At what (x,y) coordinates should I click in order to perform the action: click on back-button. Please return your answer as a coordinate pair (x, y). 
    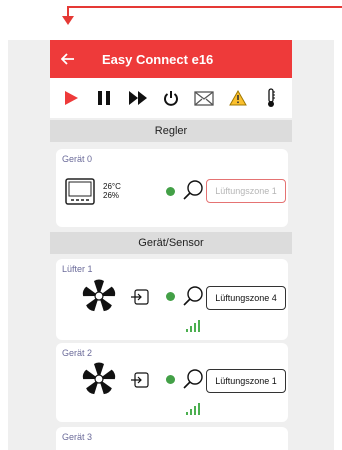
    Looking at the image, I should click on (68, 59).